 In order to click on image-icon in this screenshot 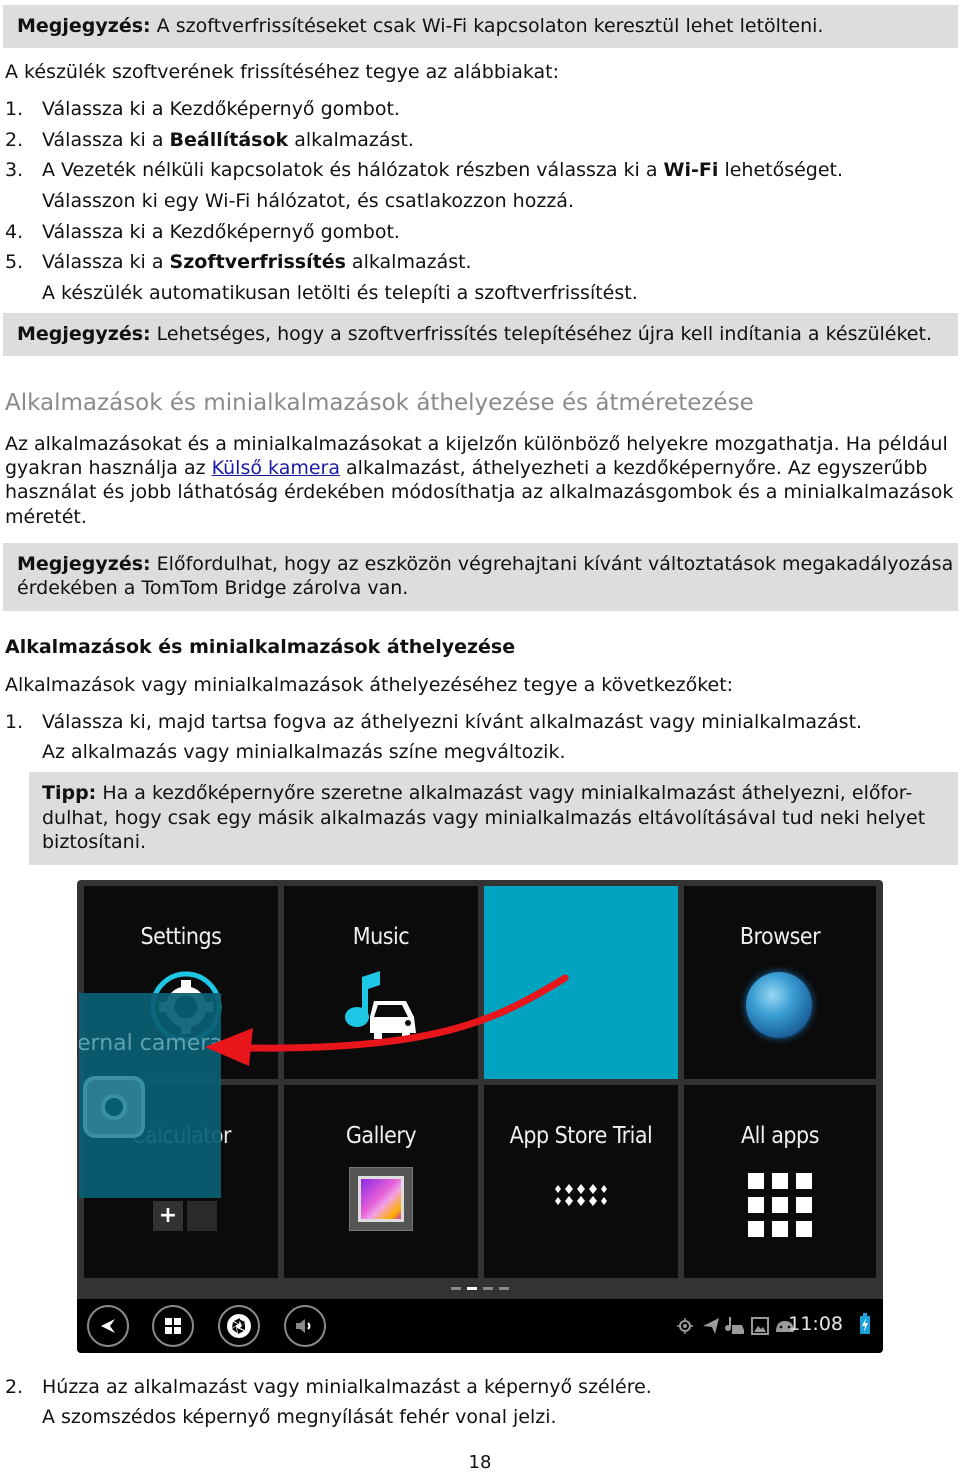, I will do `click(760, 1326)`.